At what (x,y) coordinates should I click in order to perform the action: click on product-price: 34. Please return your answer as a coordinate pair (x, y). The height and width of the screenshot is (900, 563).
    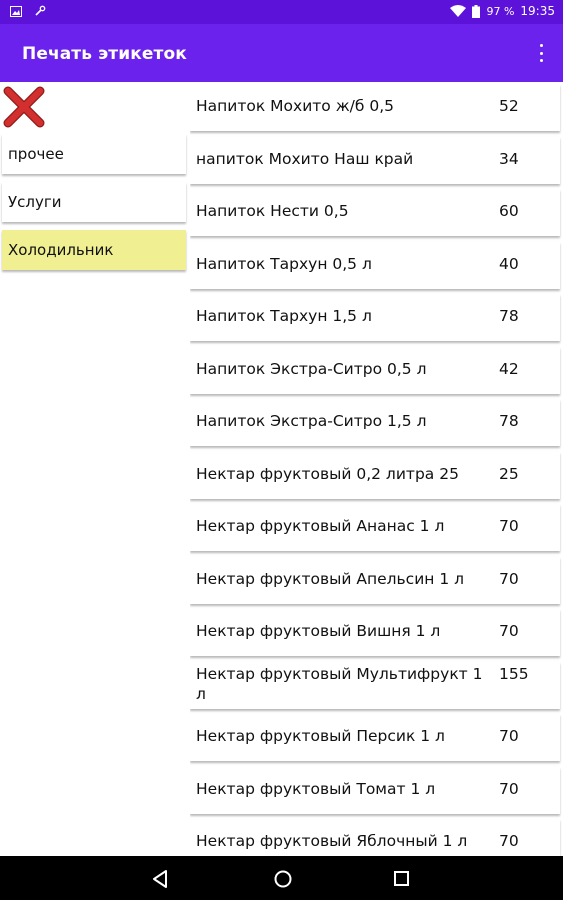
    Looking at the image, I should click on (509, 158).